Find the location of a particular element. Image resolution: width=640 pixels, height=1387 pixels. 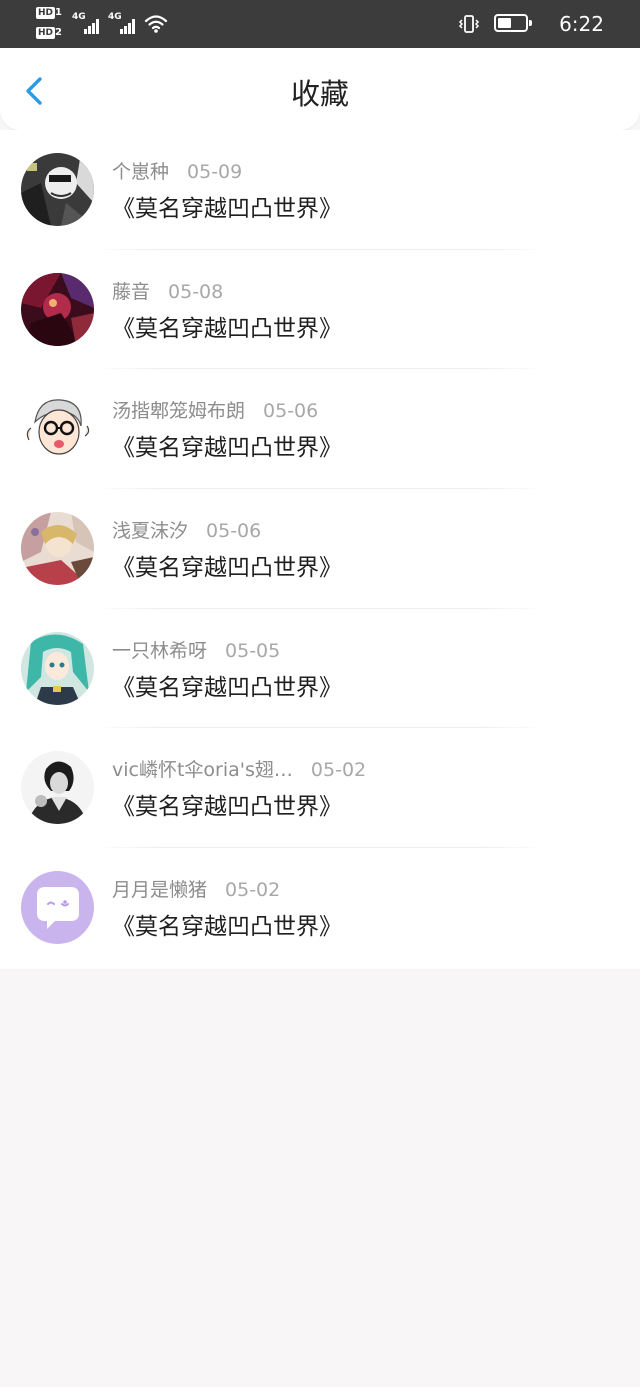

sim2-indicator: HD 2 is located at coordinates (49, 33).